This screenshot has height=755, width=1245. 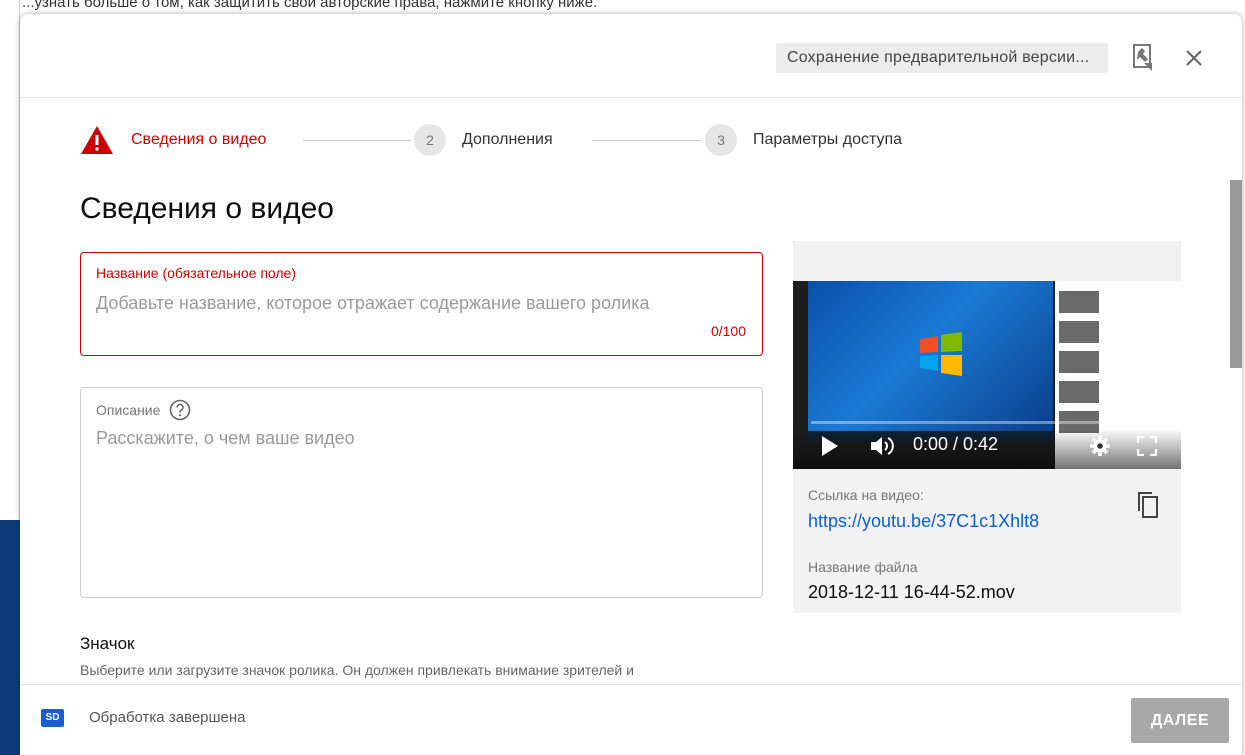 What do you see at coordinates (430, 140) in the screenshot?
I see `step-number: 2` at bounding box center [430, 140].